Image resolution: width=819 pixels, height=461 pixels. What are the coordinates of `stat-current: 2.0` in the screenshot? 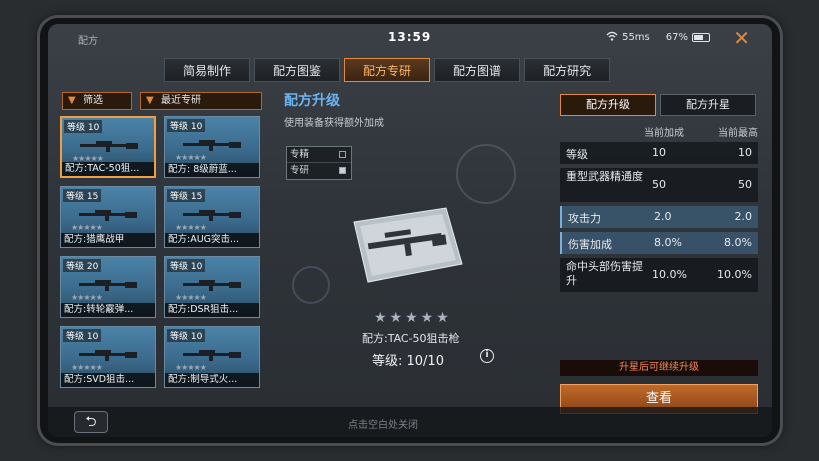 It's located at (663, 216).